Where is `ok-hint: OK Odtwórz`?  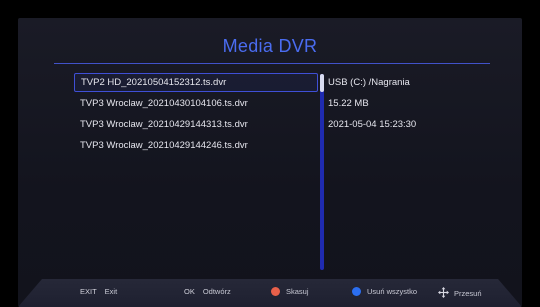
ok-hint: OK Odtwórz is located at coordinates (207, 291).